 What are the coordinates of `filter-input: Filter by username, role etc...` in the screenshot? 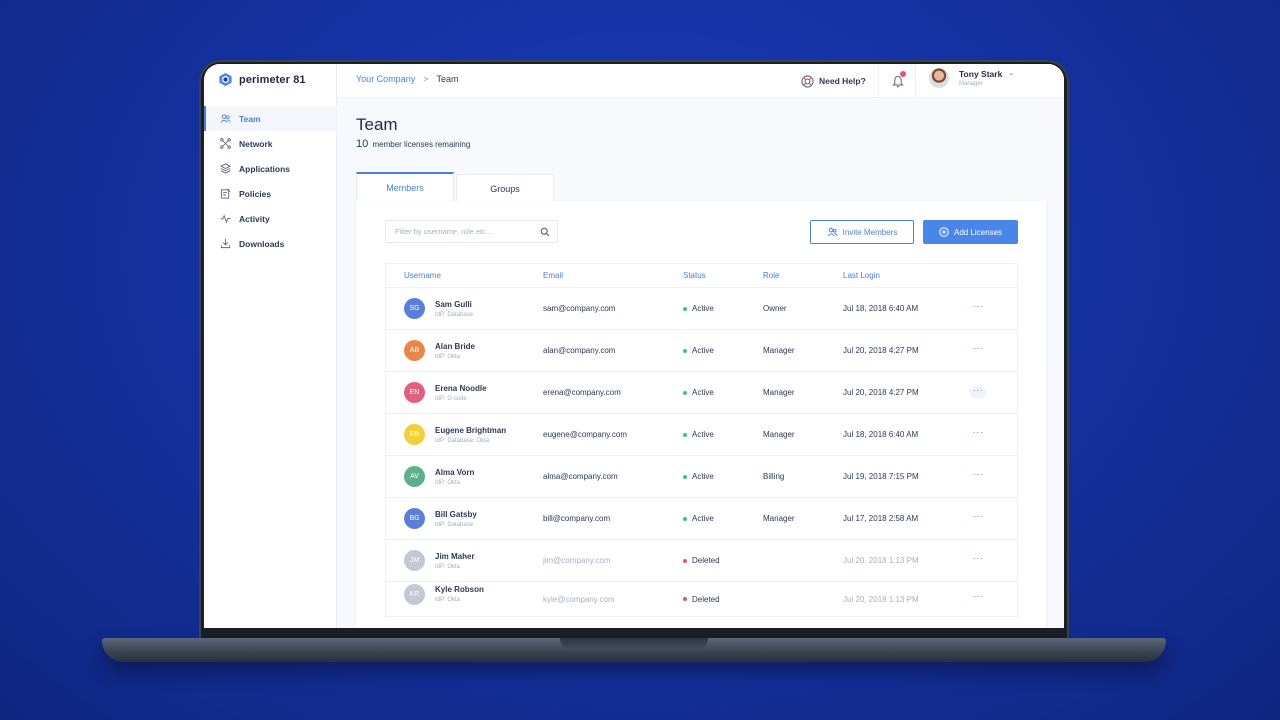 It's located at (471, 231).